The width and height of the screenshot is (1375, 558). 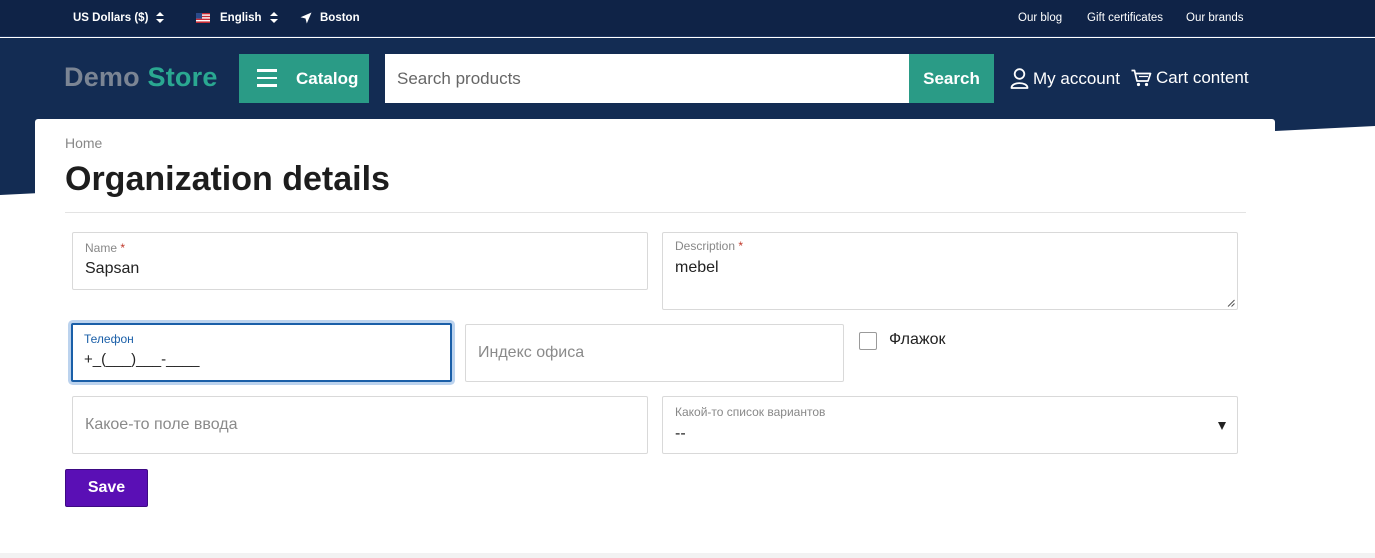 I want to click on my-account-label: My account, so click(x=1076, y=78).